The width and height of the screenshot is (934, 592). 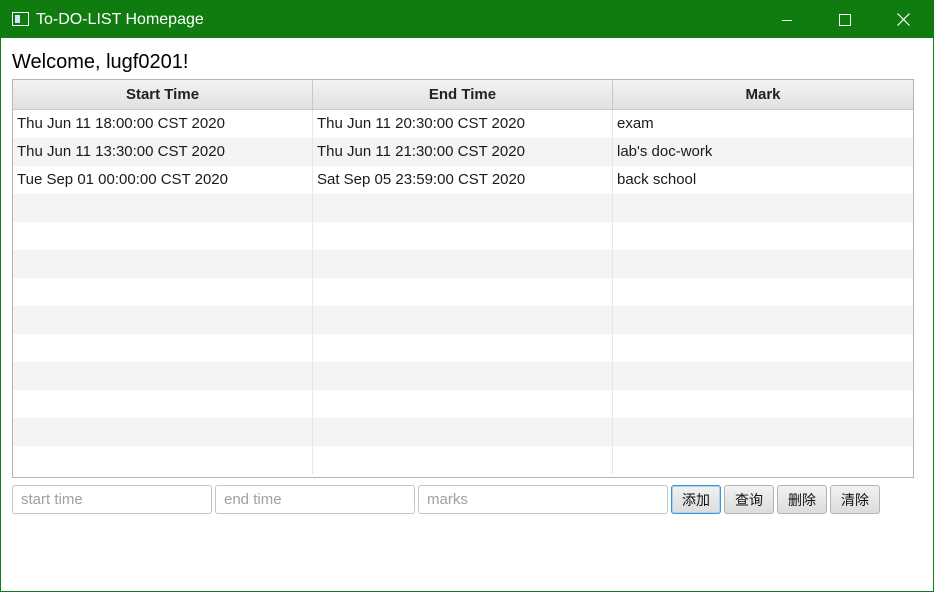 What do you see at coordinates (665, 151) in the screenshot?
I see `cell-mark: lab's doc-work` at bounding box center [665, 151].